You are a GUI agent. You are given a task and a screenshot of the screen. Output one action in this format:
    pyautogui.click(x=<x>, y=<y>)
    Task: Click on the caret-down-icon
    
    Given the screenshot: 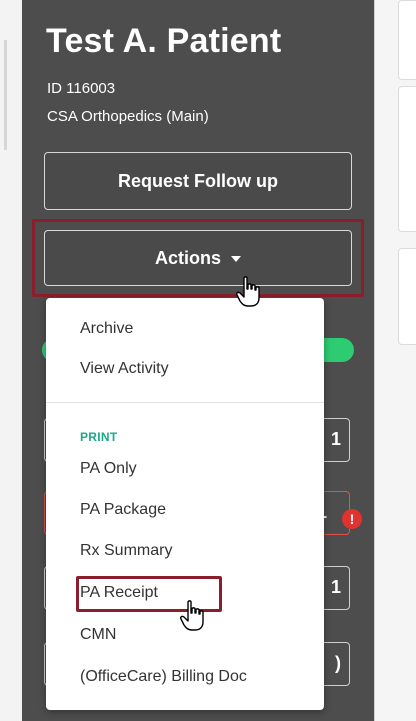 What is the action you would take?
    pyautogui.click(x=236, y=259)
    